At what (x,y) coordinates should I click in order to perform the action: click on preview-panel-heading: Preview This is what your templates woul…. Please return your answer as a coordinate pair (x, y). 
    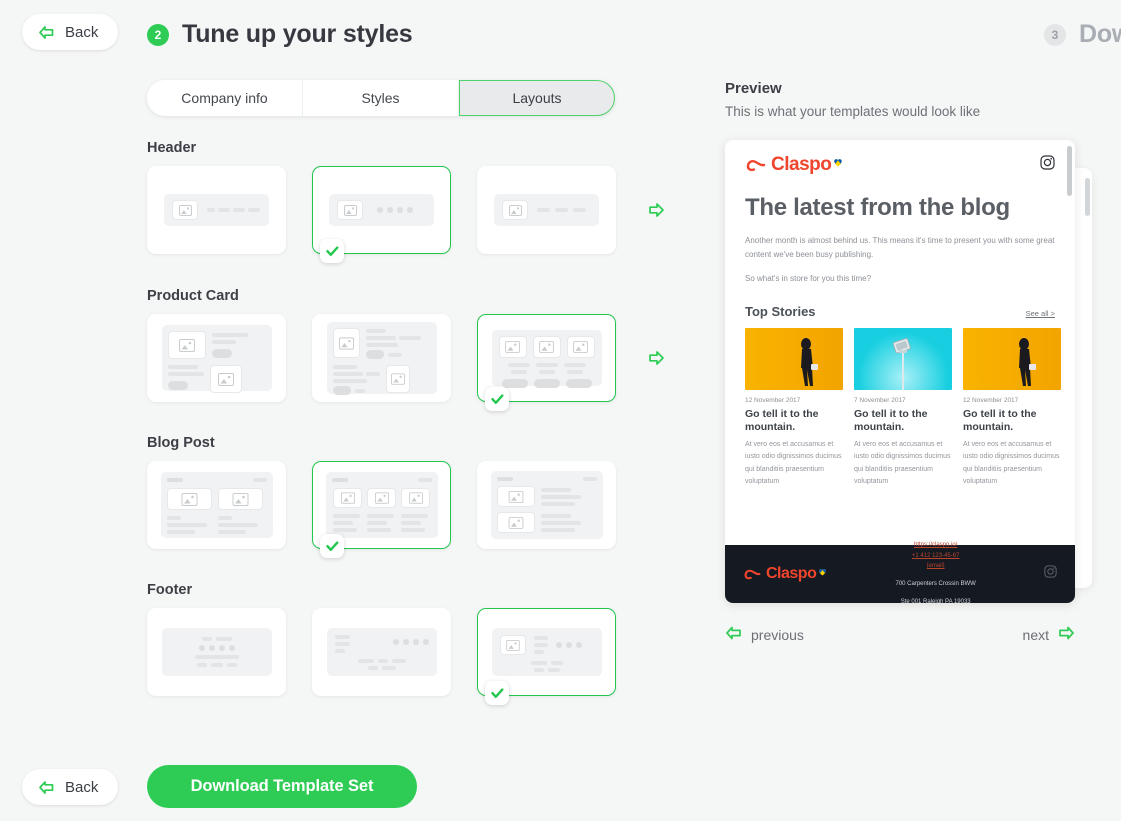
    Looking at the image, I should click on (852, 99).